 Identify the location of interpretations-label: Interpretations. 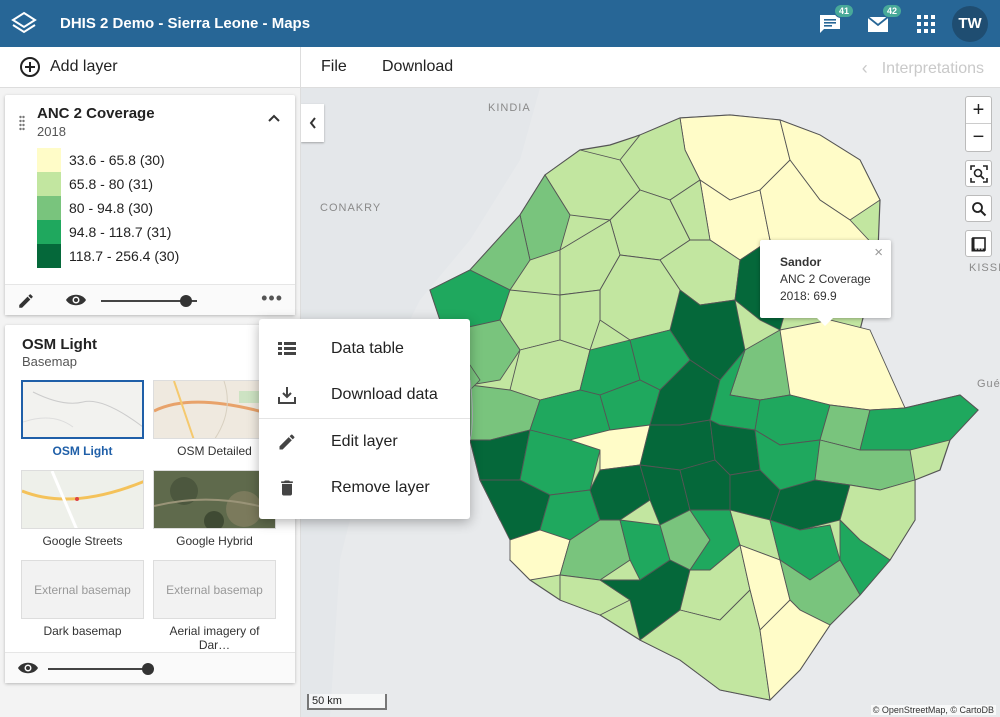
(932, 68).